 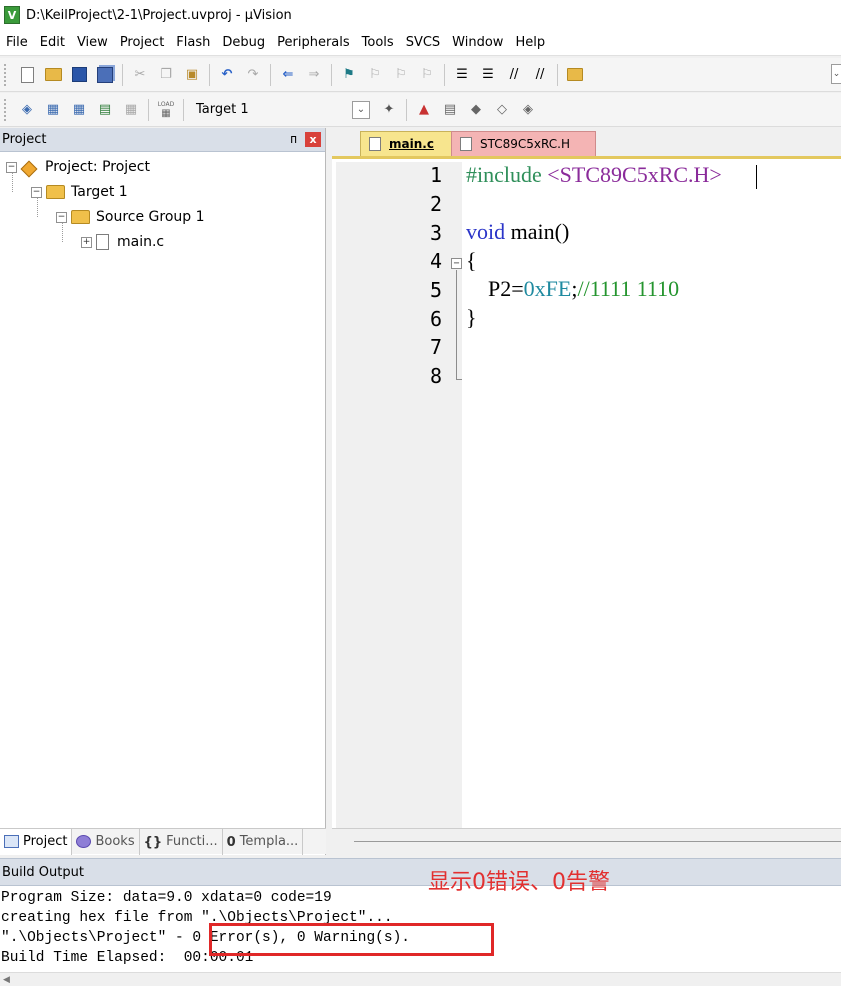 I want to click on code-line-3: void main(), so click(x=517, y=232).